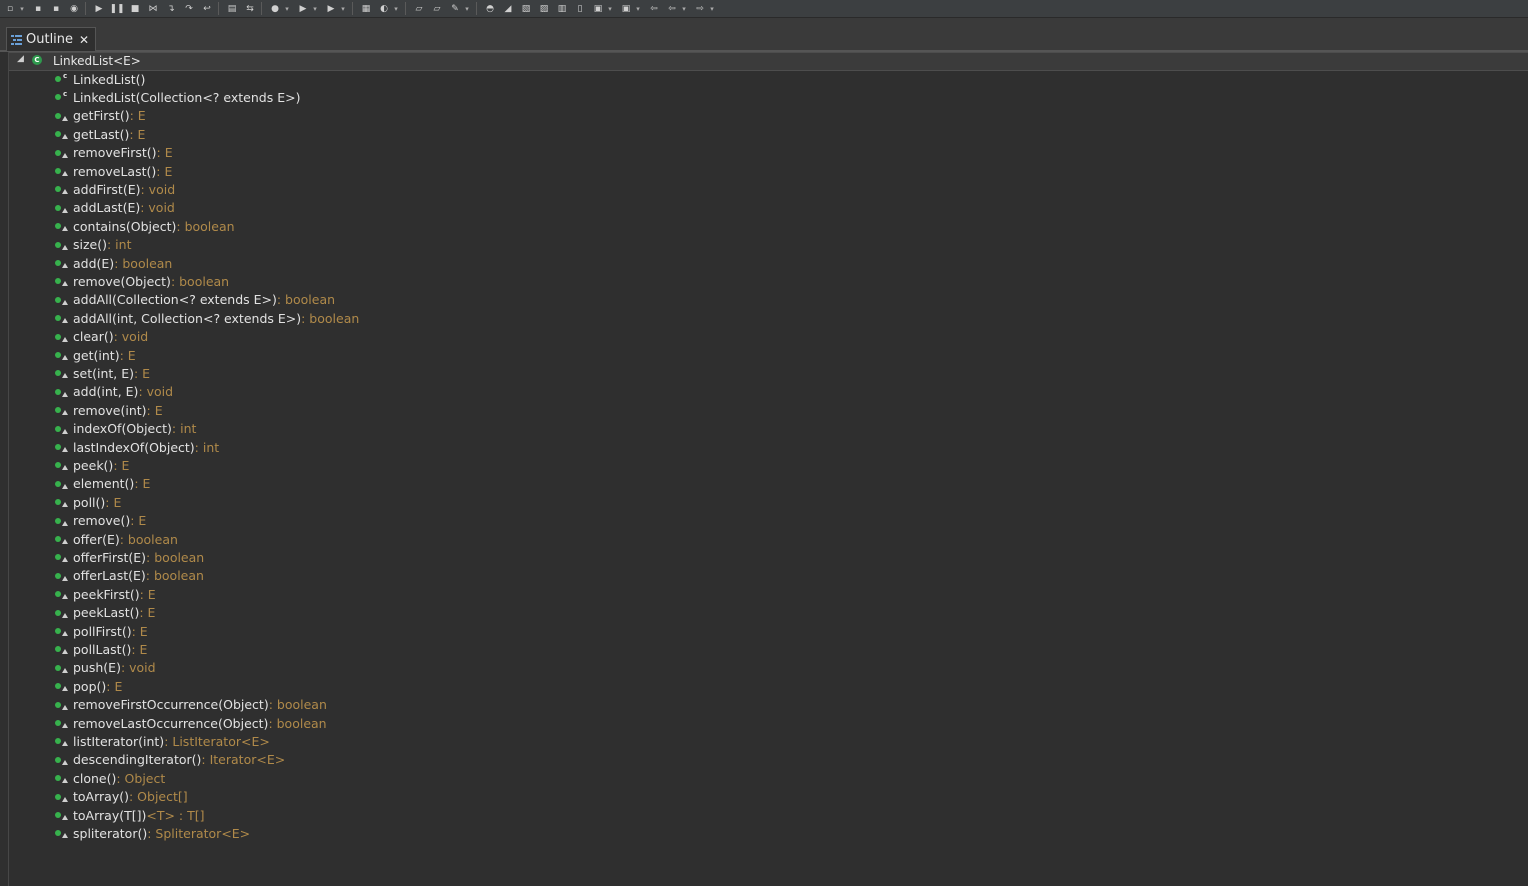 This screenshot has height=886, width=1528. Describe the element at coordinates (84, 40) in the screenshot. I see `close-icon: ✕` at that location.